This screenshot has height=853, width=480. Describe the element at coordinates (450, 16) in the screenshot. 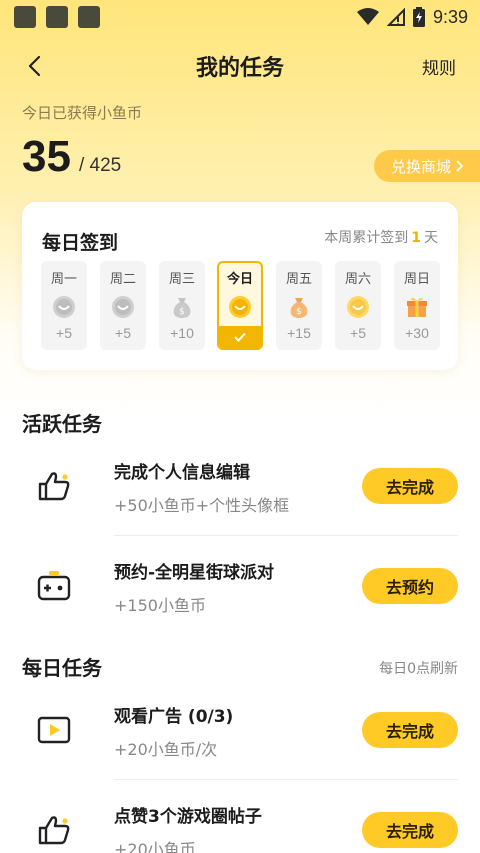

I see `clock: 9:39` at that location.